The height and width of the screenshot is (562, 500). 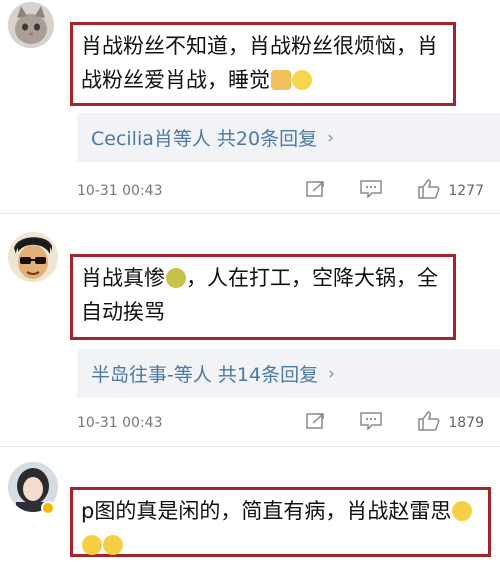 I want to click on cat-avatar-image, so click(x=31, y=25).